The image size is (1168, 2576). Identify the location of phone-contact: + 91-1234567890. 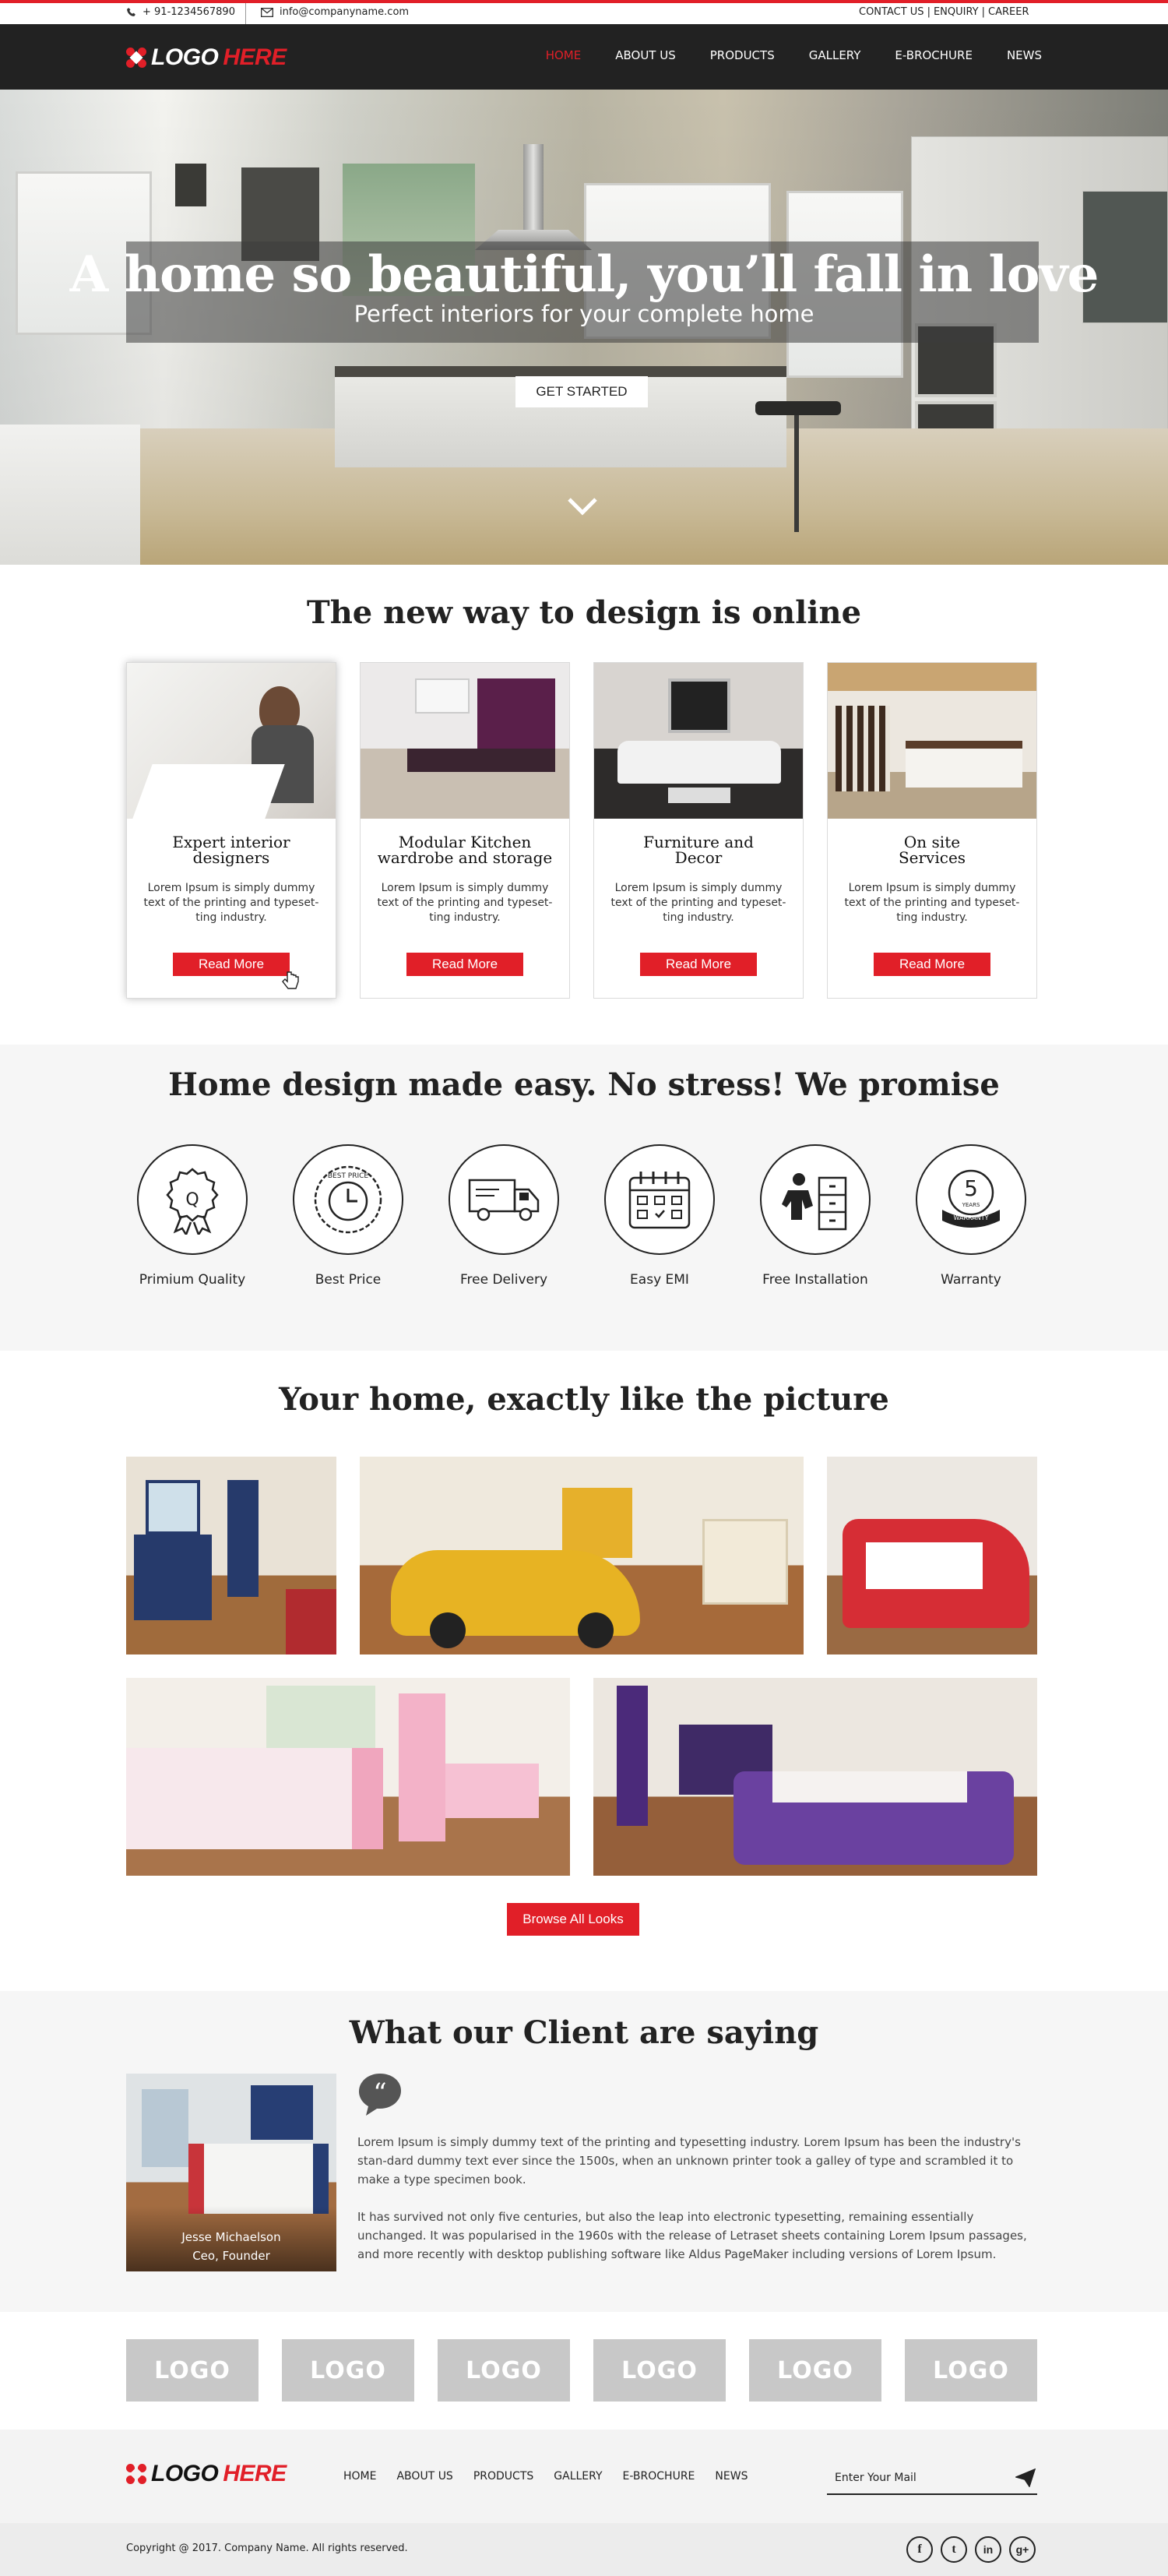
(180, 12).